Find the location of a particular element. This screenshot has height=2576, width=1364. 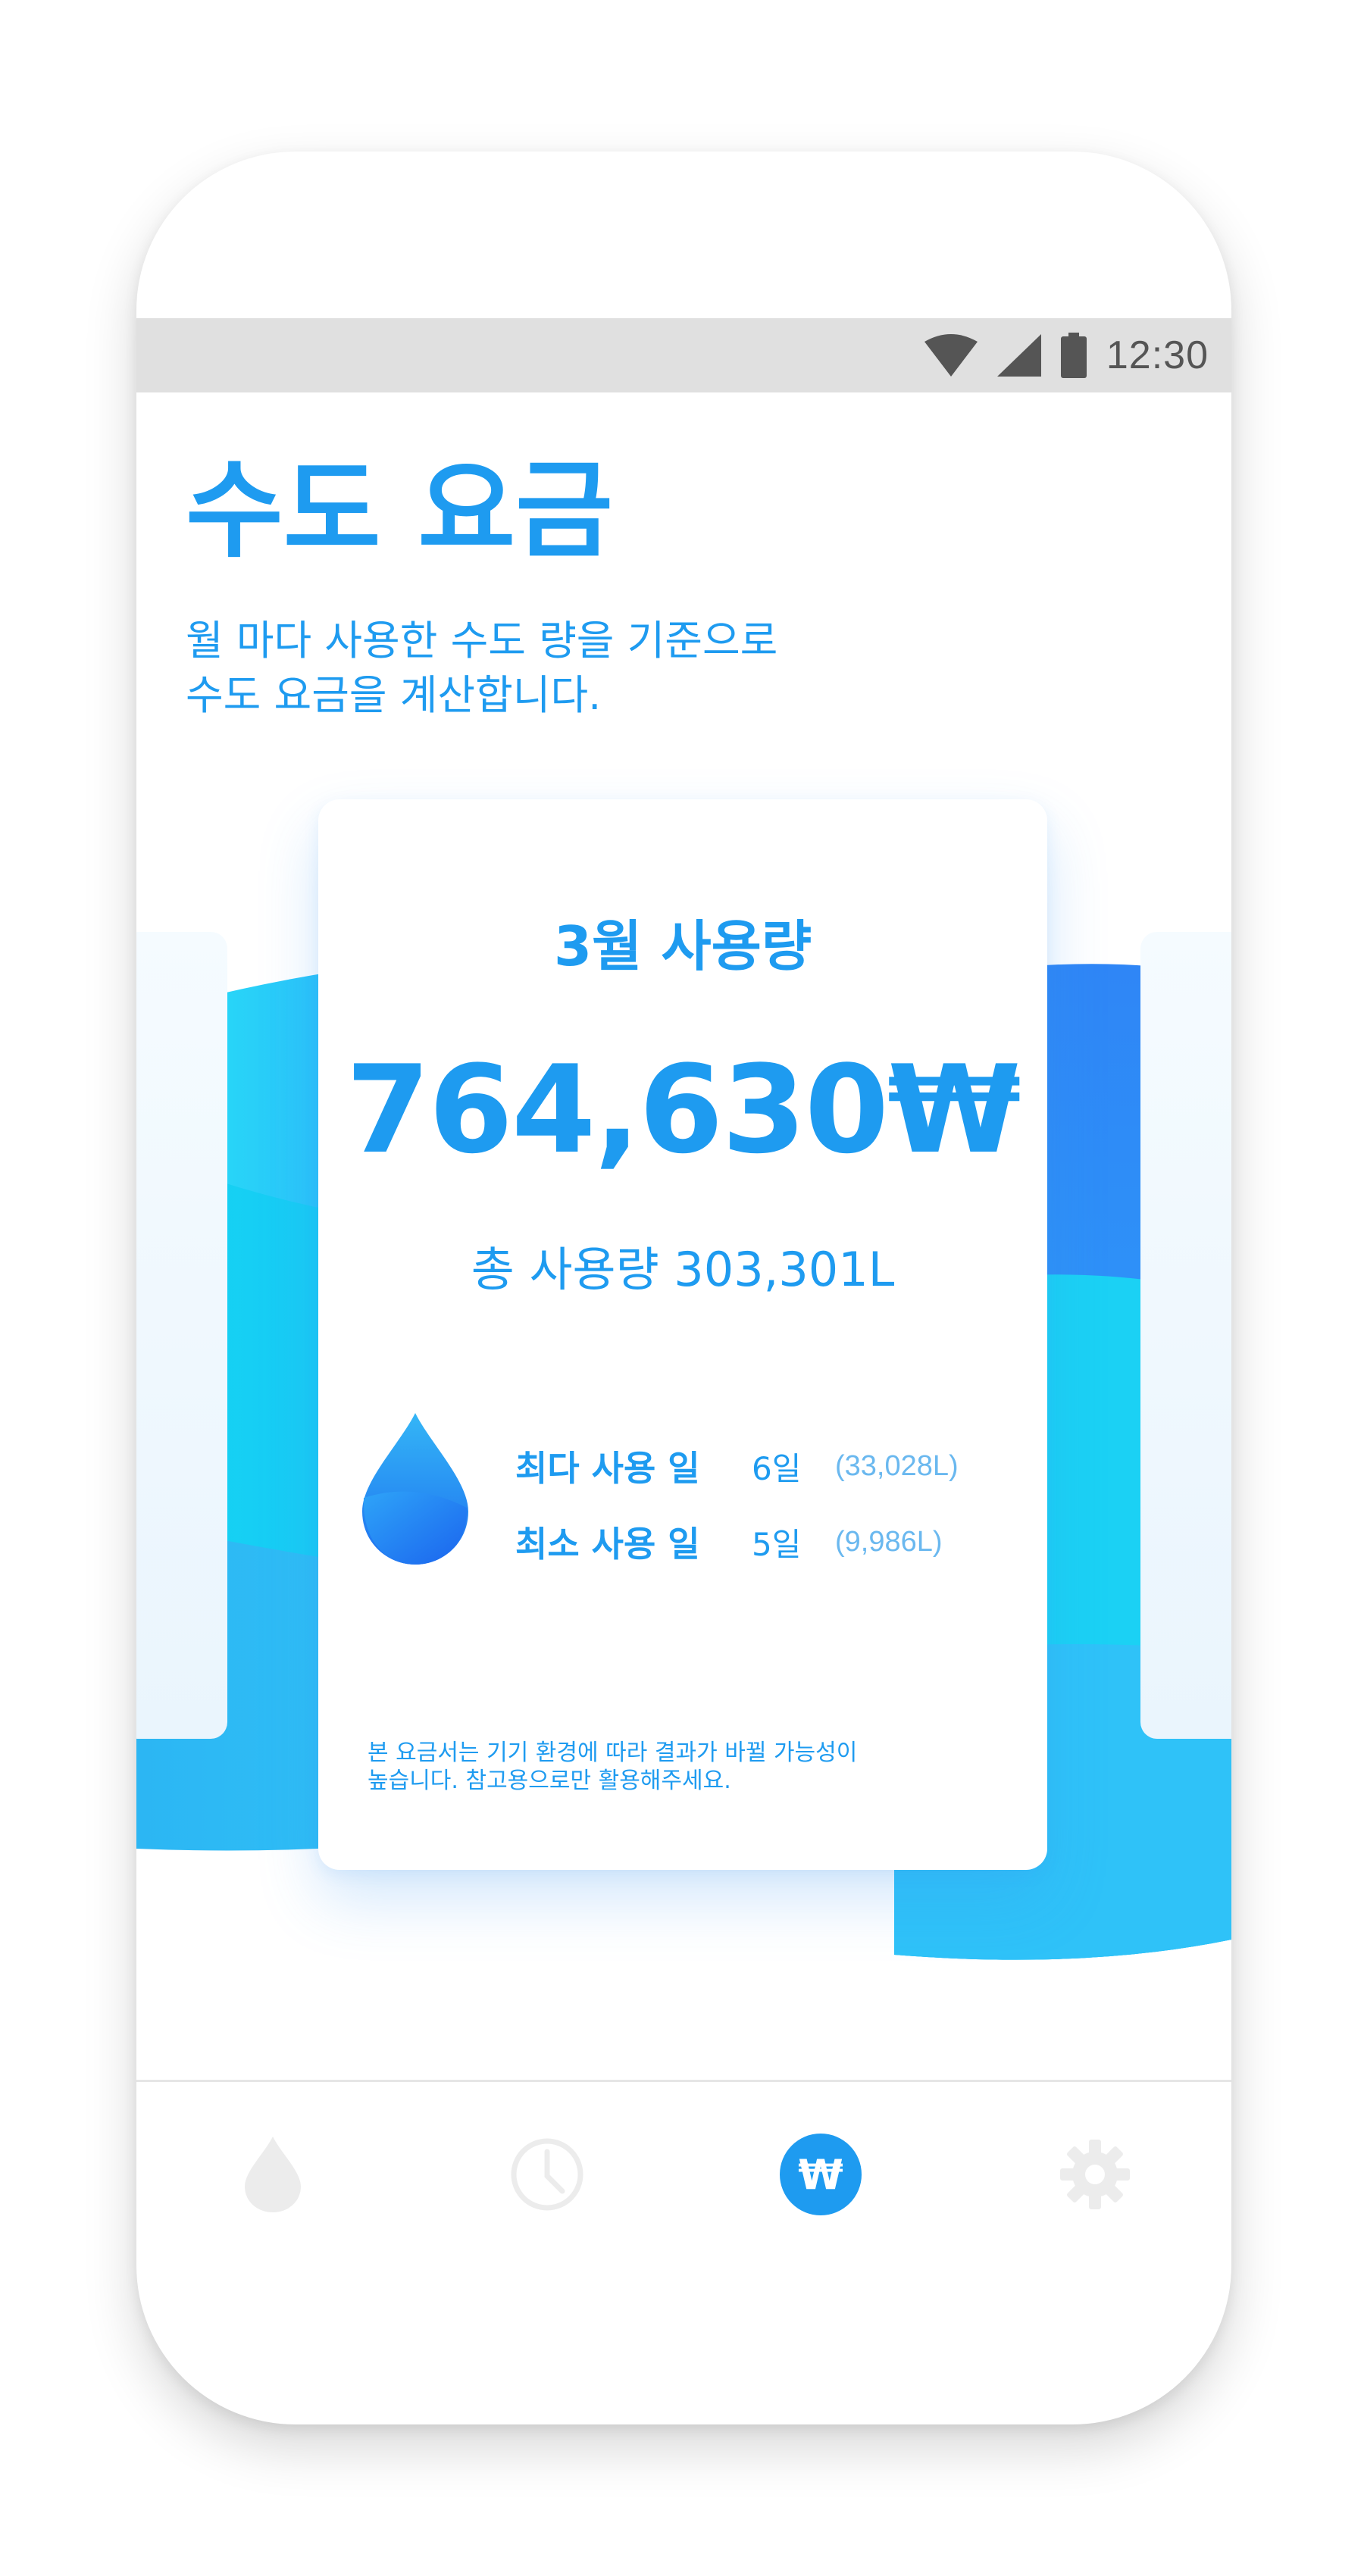

bottom-navigation: ₩ is located at coordinates (683, 2177).